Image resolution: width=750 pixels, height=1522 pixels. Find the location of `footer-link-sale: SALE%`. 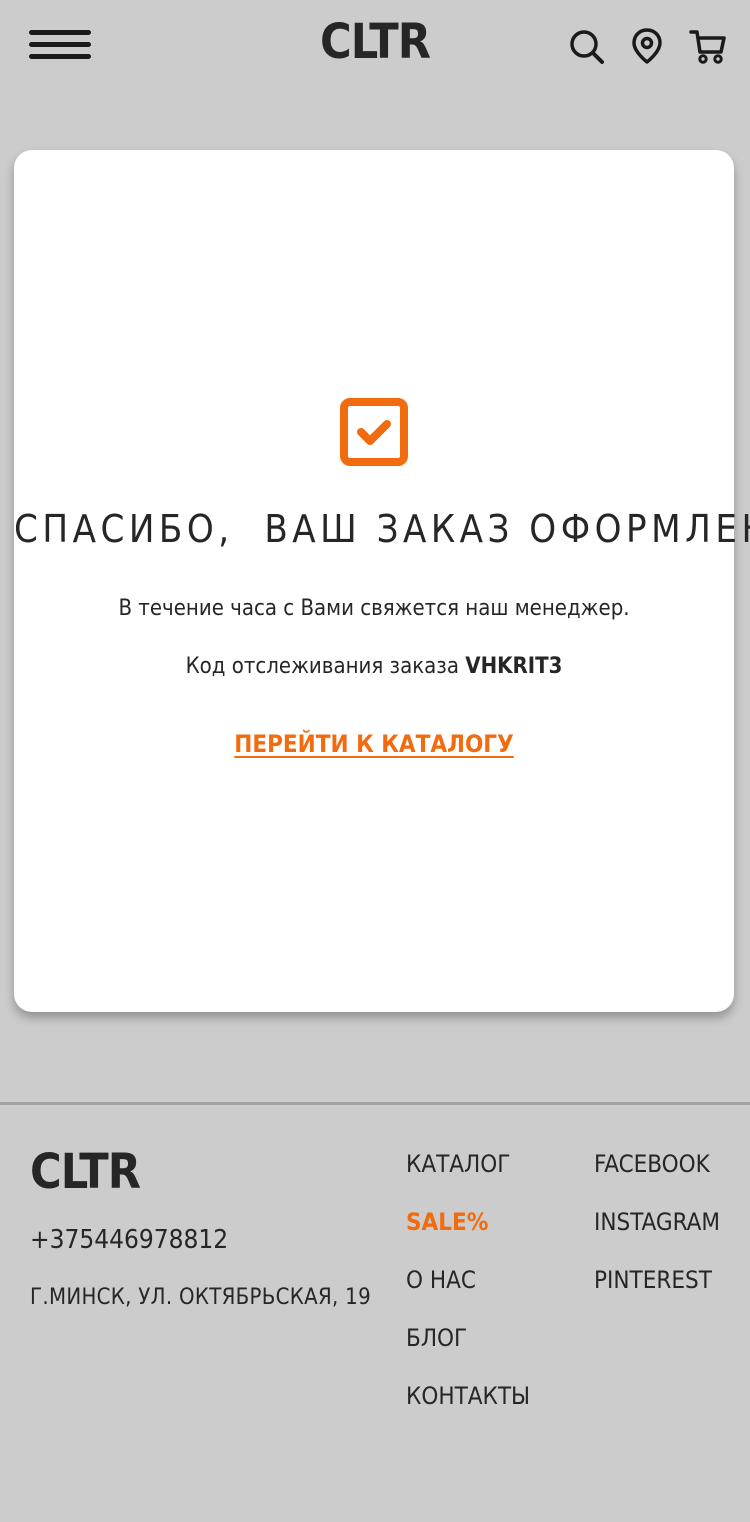

footer-link-sale: SALE% is located at coordinates (468, 1233).